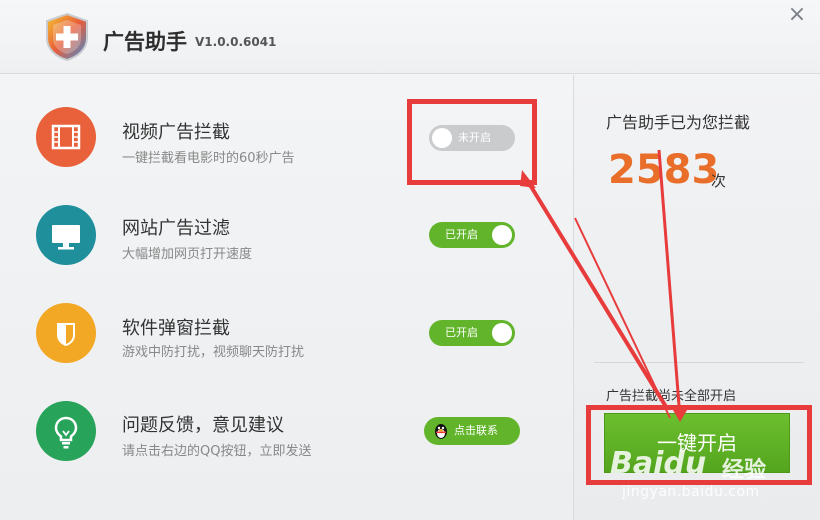  Describe the element at coordinates (671, 396) in the screenshot. I see `status-warning: 广告拦截尚未全部开启` at that location.